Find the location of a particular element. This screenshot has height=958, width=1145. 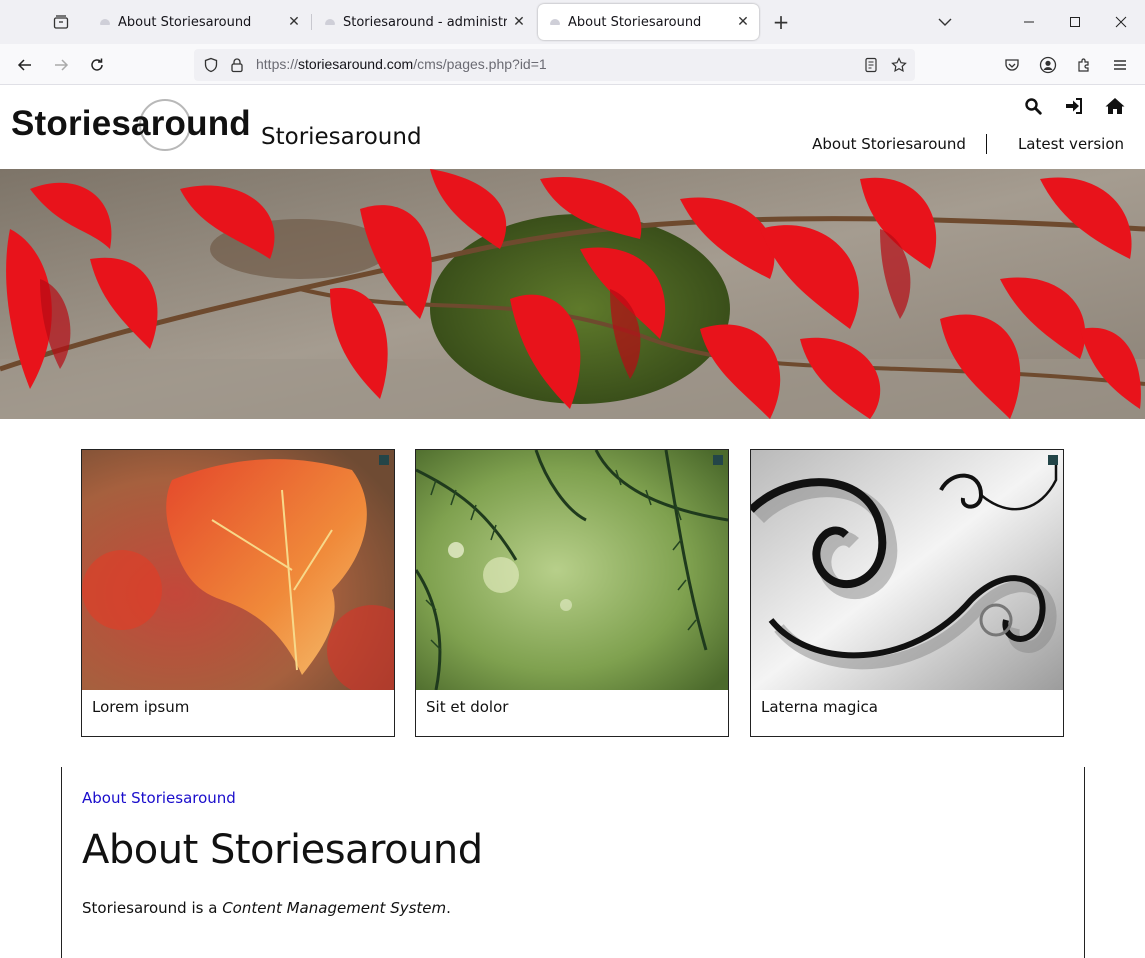

tab-title: Storiesaround - administration is located at coordinates (425, 22).